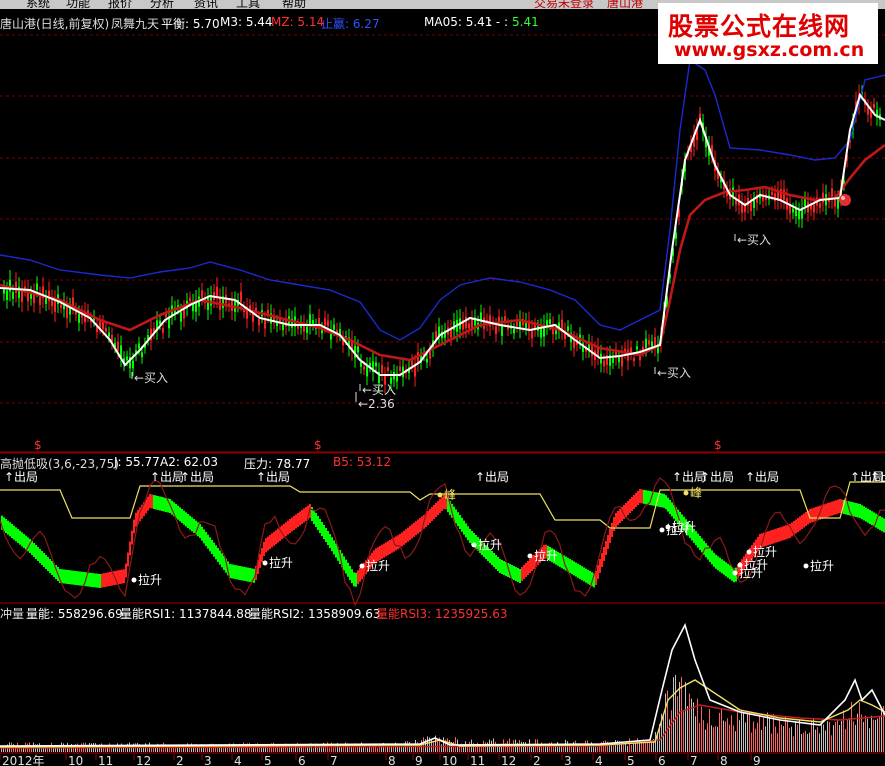  Describe the element at coordinates (599, 760) in the screenshot. I see `time-axis-label: 4` at that location.